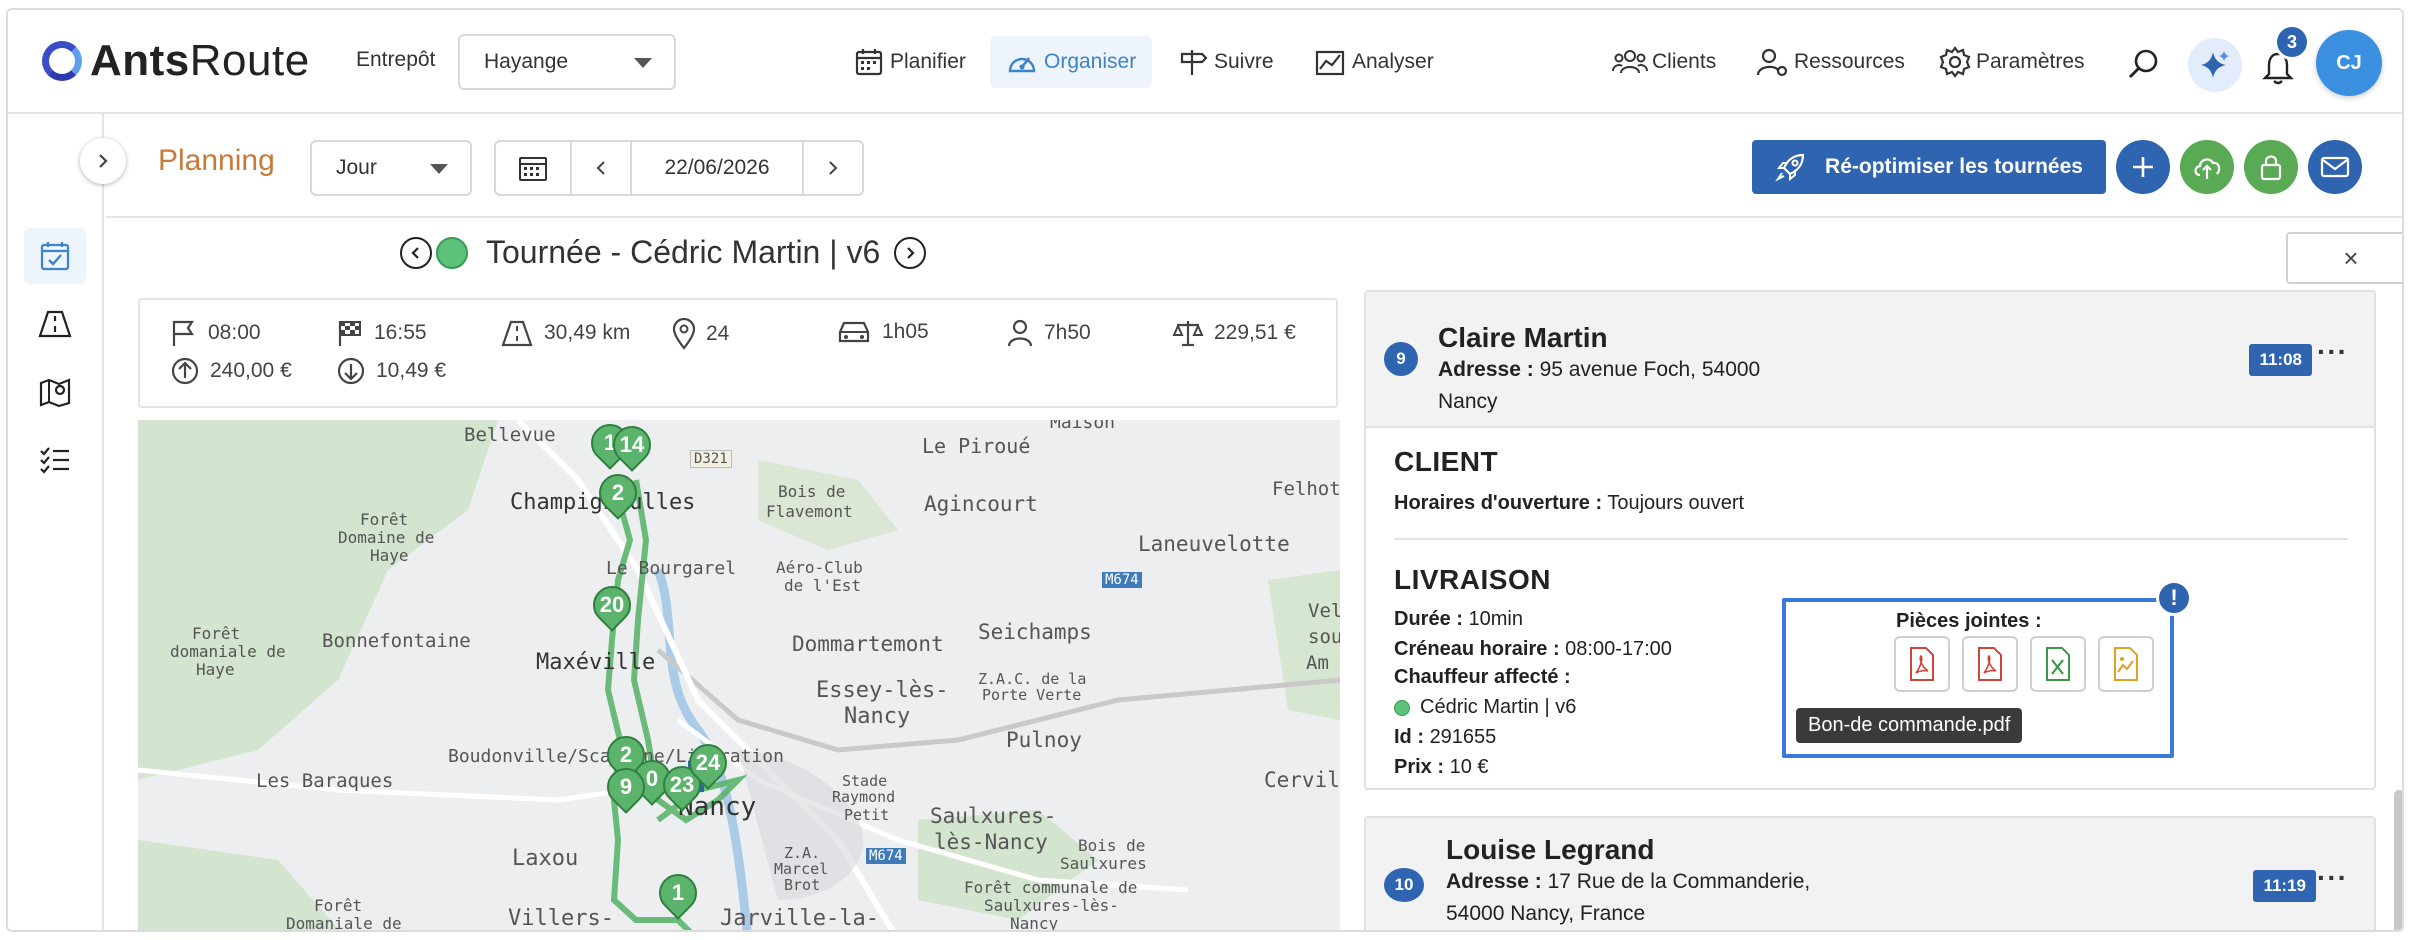 The height and width of the screenshot is (940, 2410). Describe the element at coordinates (416, 252) in the screenshot. I see `previous-tour-button` at that location.